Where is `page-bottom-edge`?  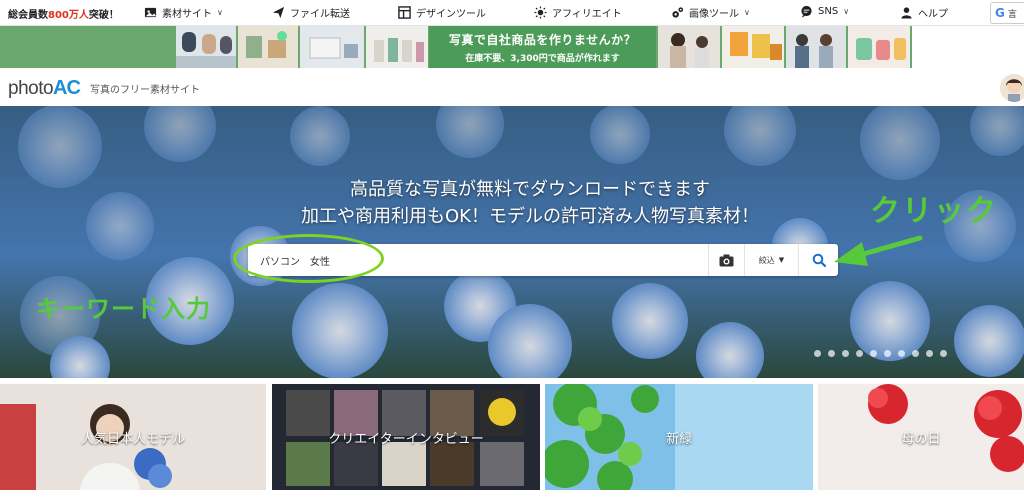
page-bottom-edge is located at coordinates (512, 494).